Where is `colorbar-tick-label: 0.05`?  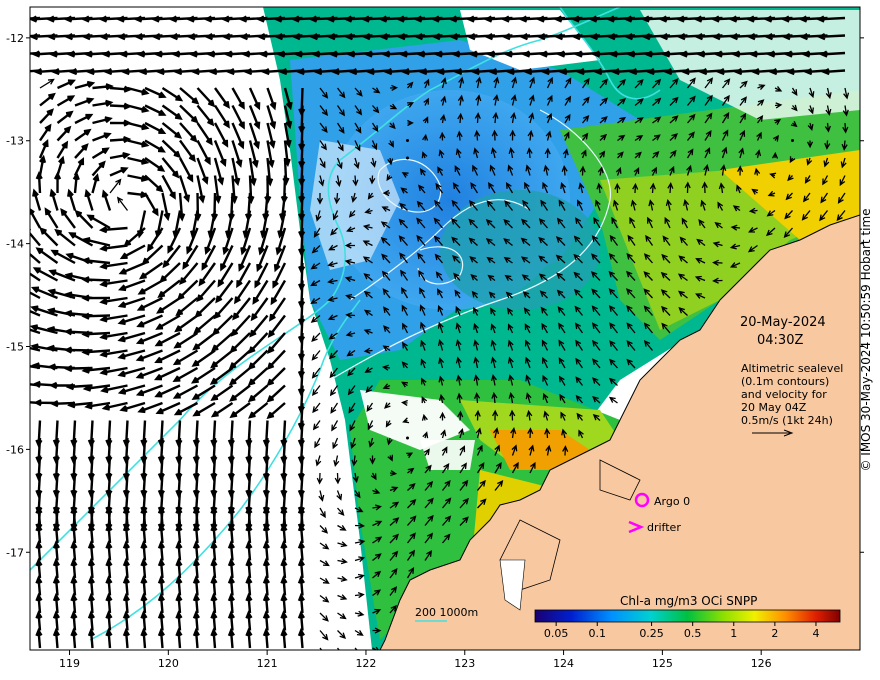
colorbar-tick-label: 0.05 is located at coordinates (556, 633).